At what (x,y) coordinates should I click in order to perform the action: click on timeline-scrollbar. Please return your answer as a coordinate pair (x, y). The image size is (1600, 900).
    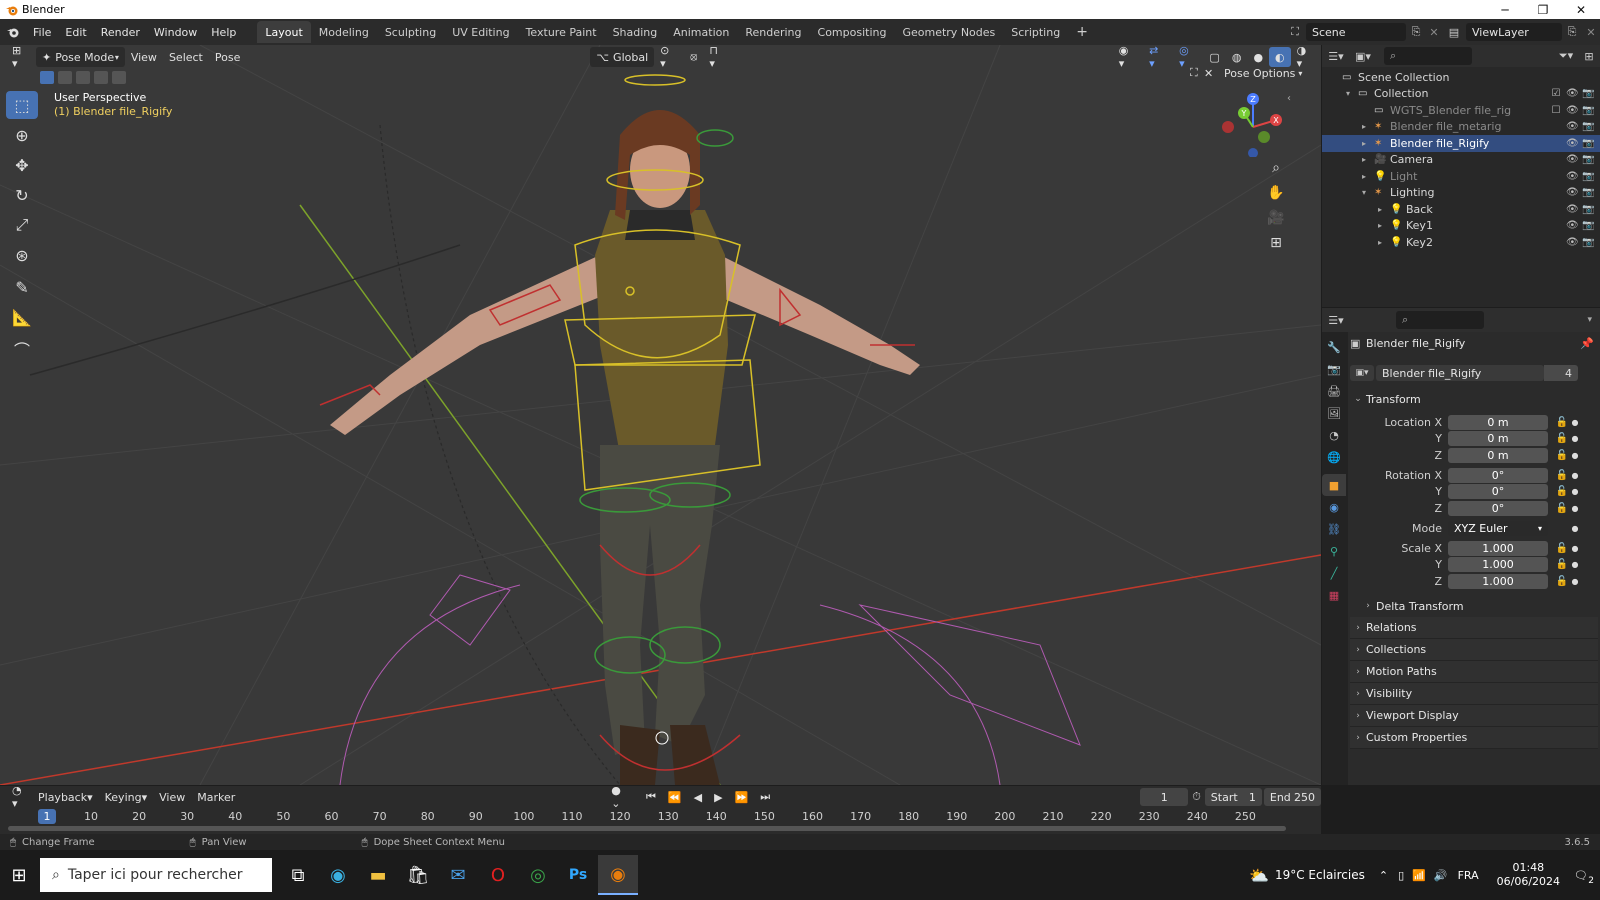
    Looking at the image, I should click on (647, 828).